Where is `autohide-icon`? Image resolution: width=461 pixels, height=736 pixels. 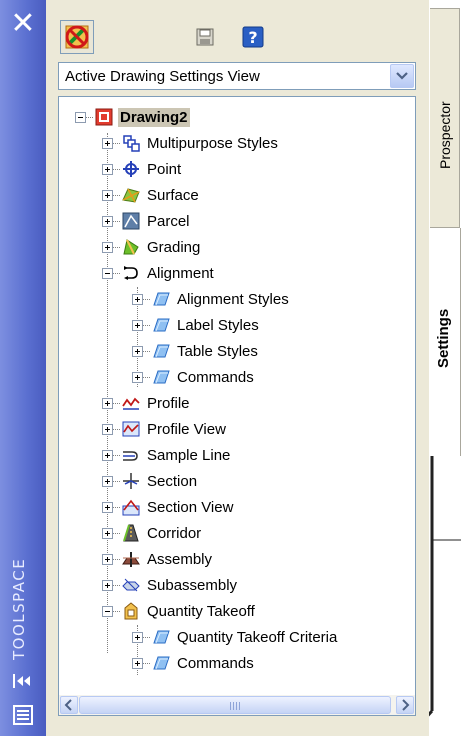
autohide-icon is located at coordinates (23, 681).